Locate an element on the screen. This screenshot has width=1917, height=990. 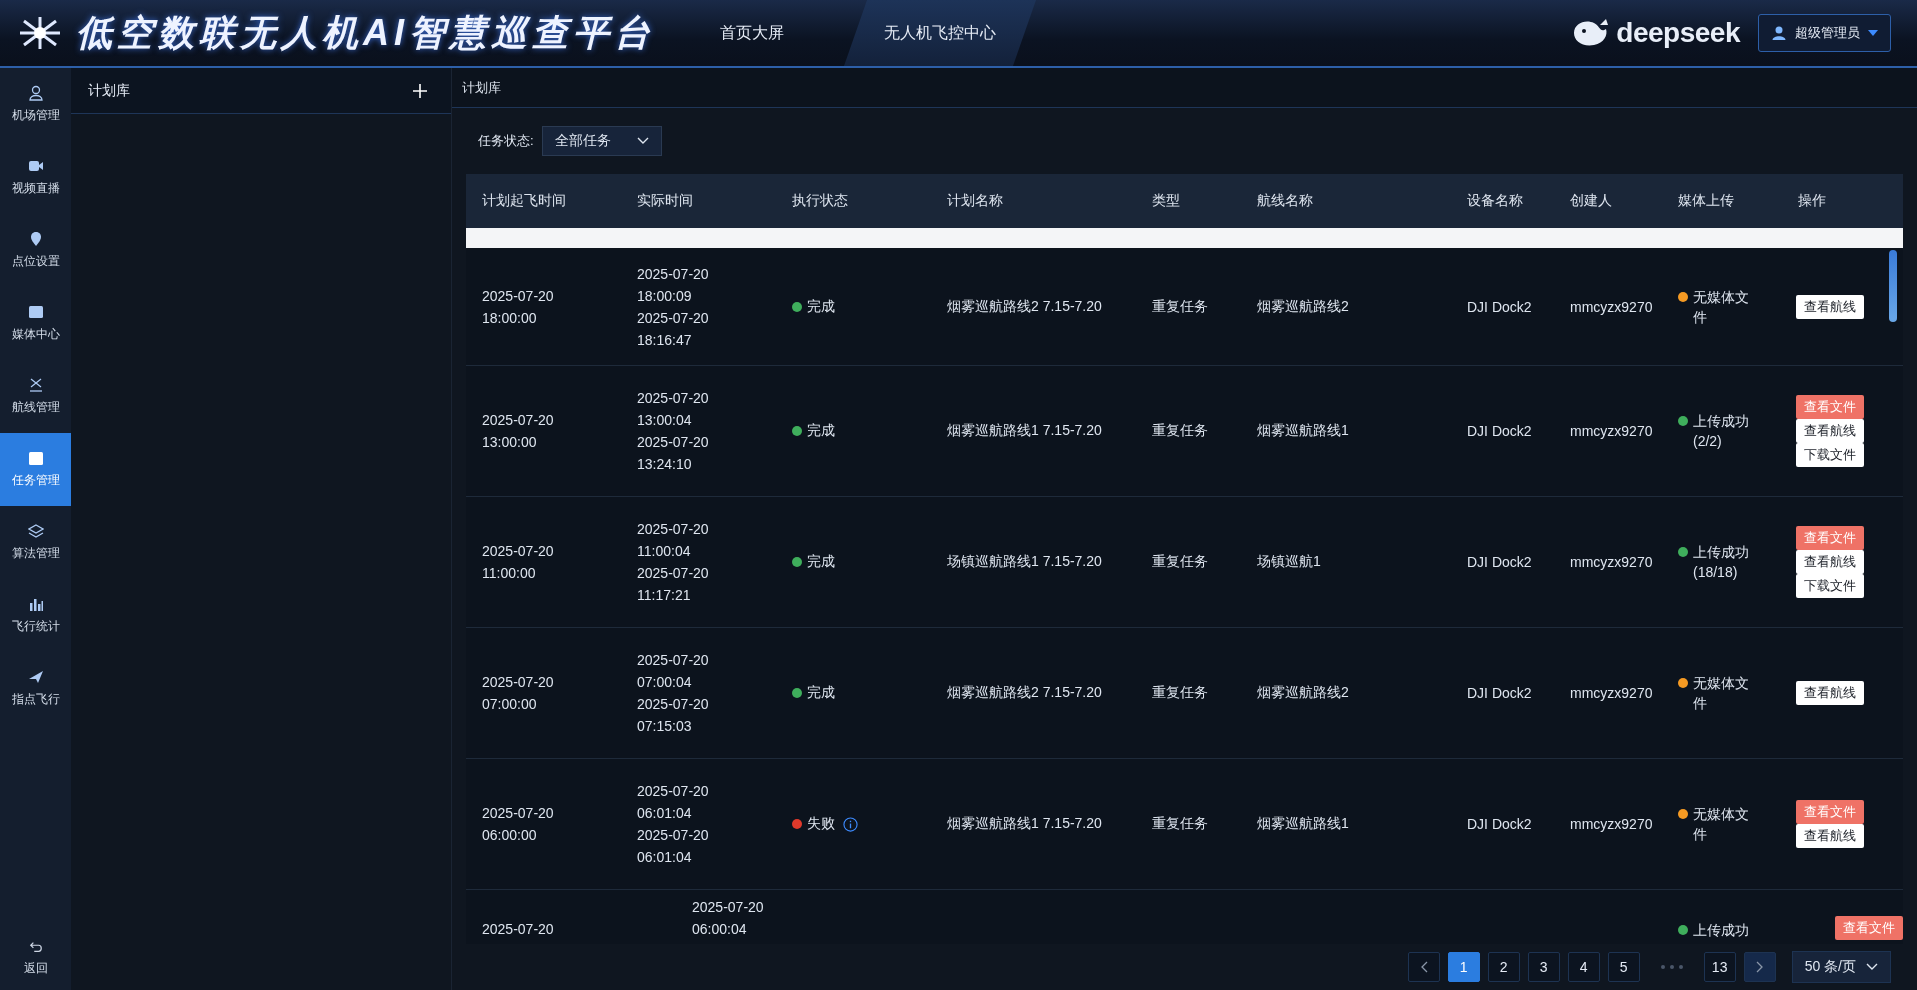
table-cell-text: 2025-07-20 13:00:04 is located at coordinates (673, 409).